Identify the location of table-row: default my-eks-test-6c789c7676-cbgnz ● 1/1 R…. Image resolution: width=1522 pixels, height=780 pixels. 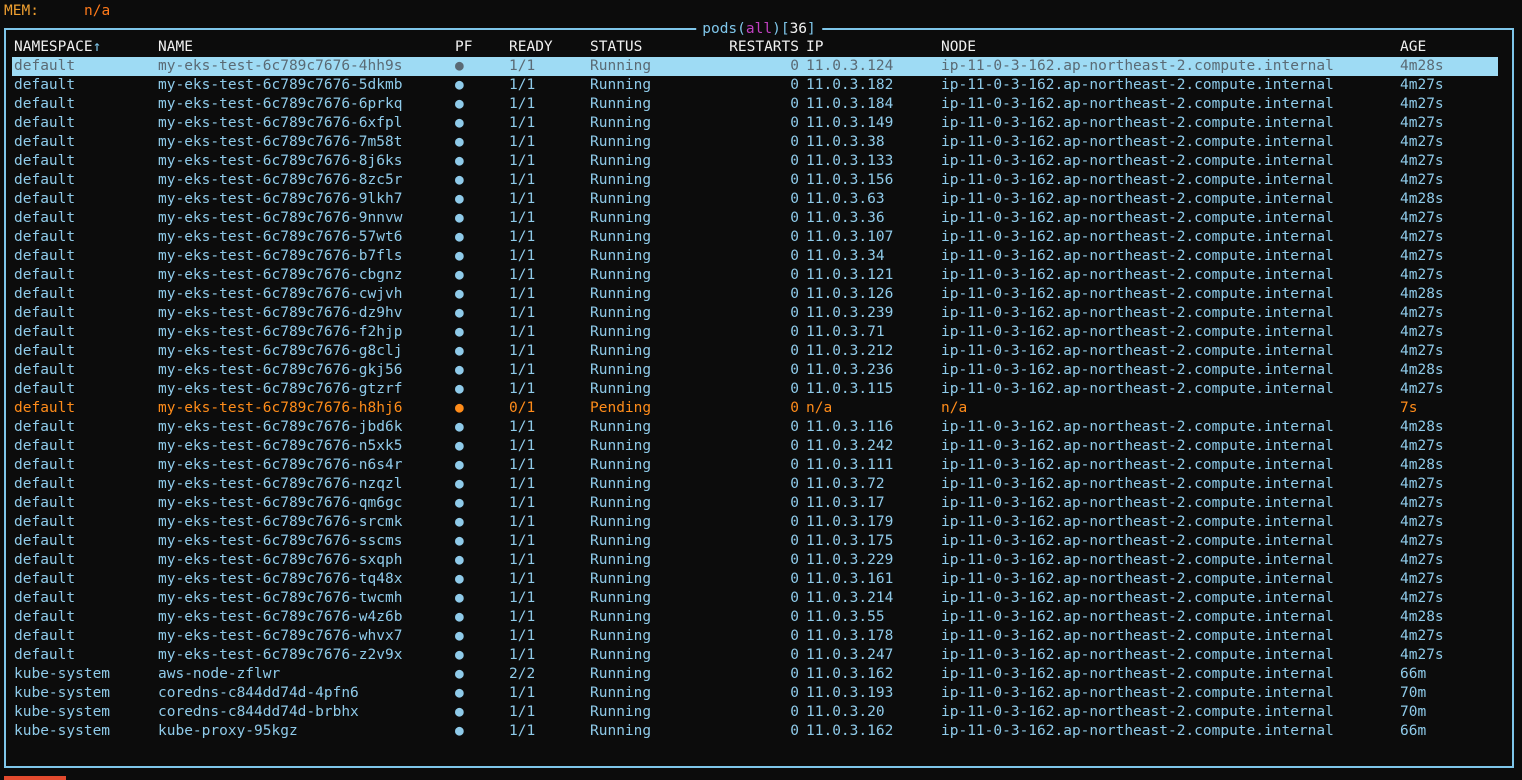
(755, 275).